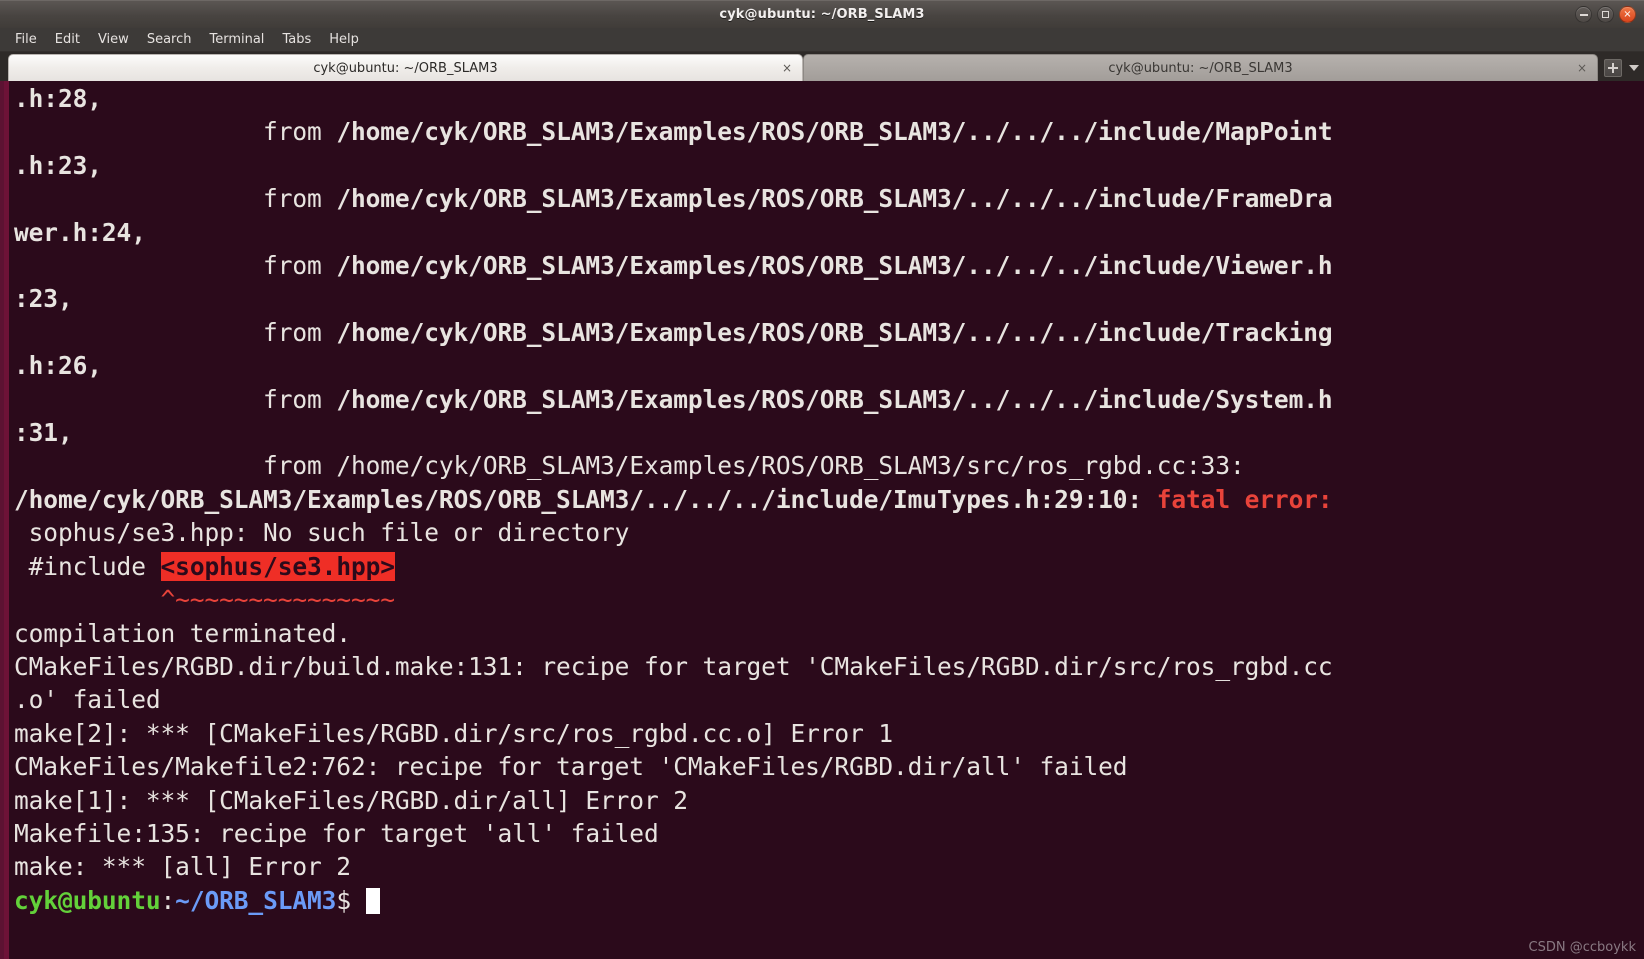  I want to click on maximize-icon, so click(1605, 14).